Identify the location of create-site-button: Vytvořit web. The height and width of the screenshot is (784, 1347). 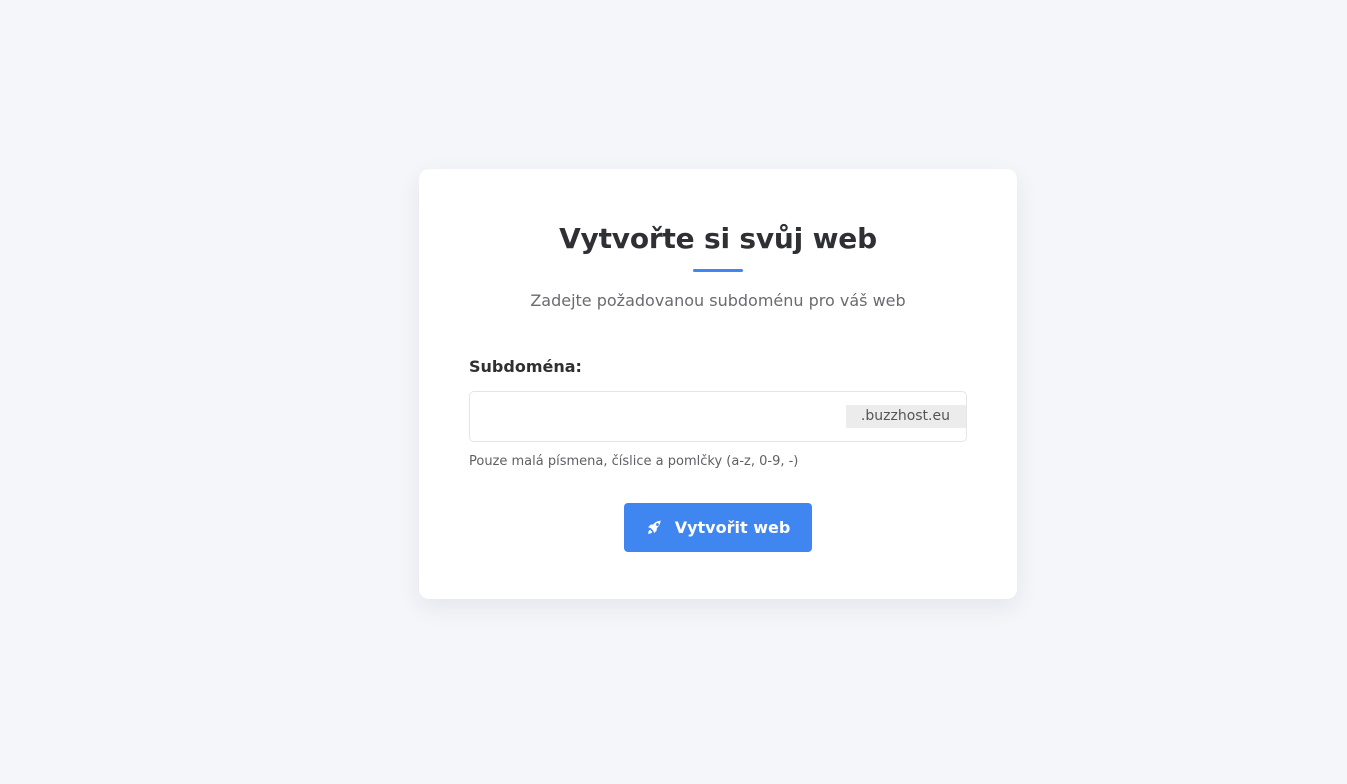
(718, 527).